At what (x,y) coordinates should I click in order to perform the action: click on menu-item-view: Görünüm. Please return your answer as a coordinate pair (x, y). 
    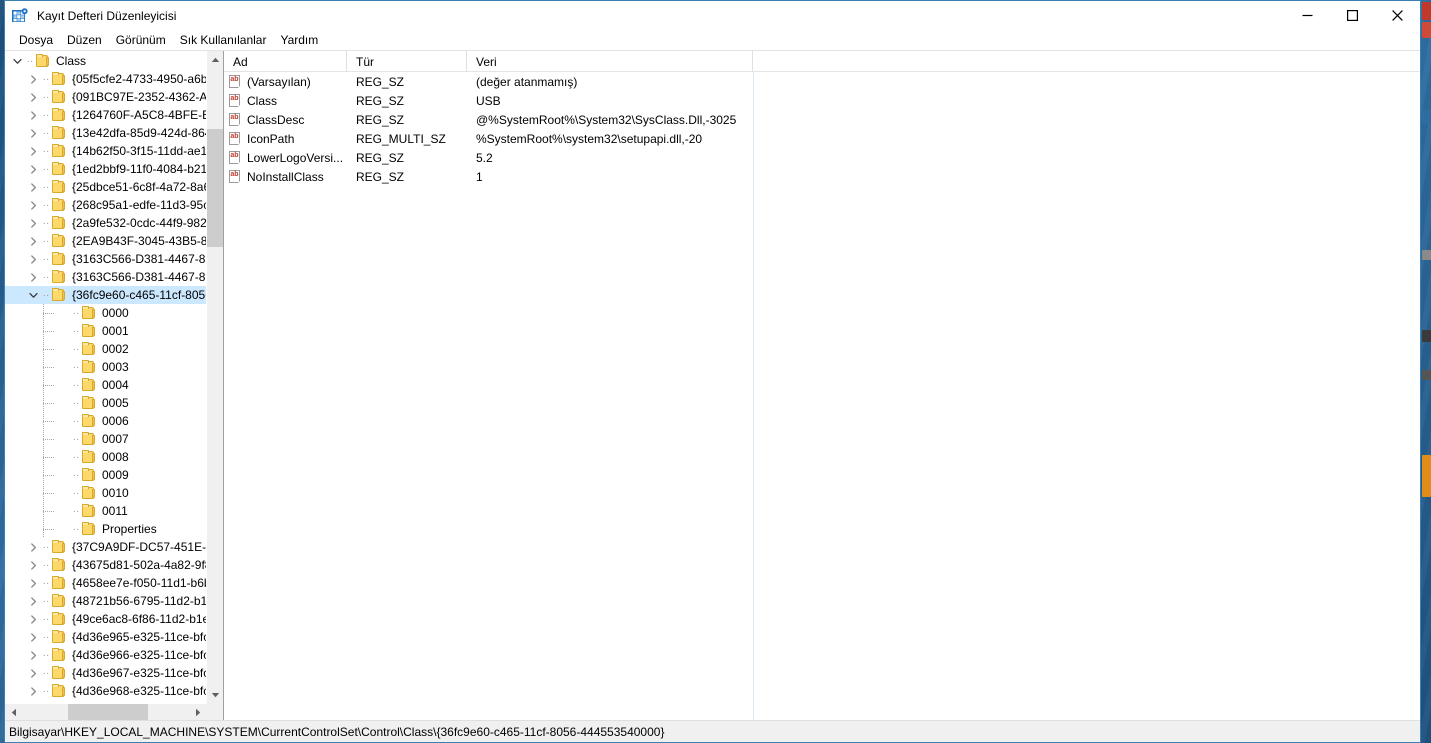
    Looking at the image, I should click on (141, 40).